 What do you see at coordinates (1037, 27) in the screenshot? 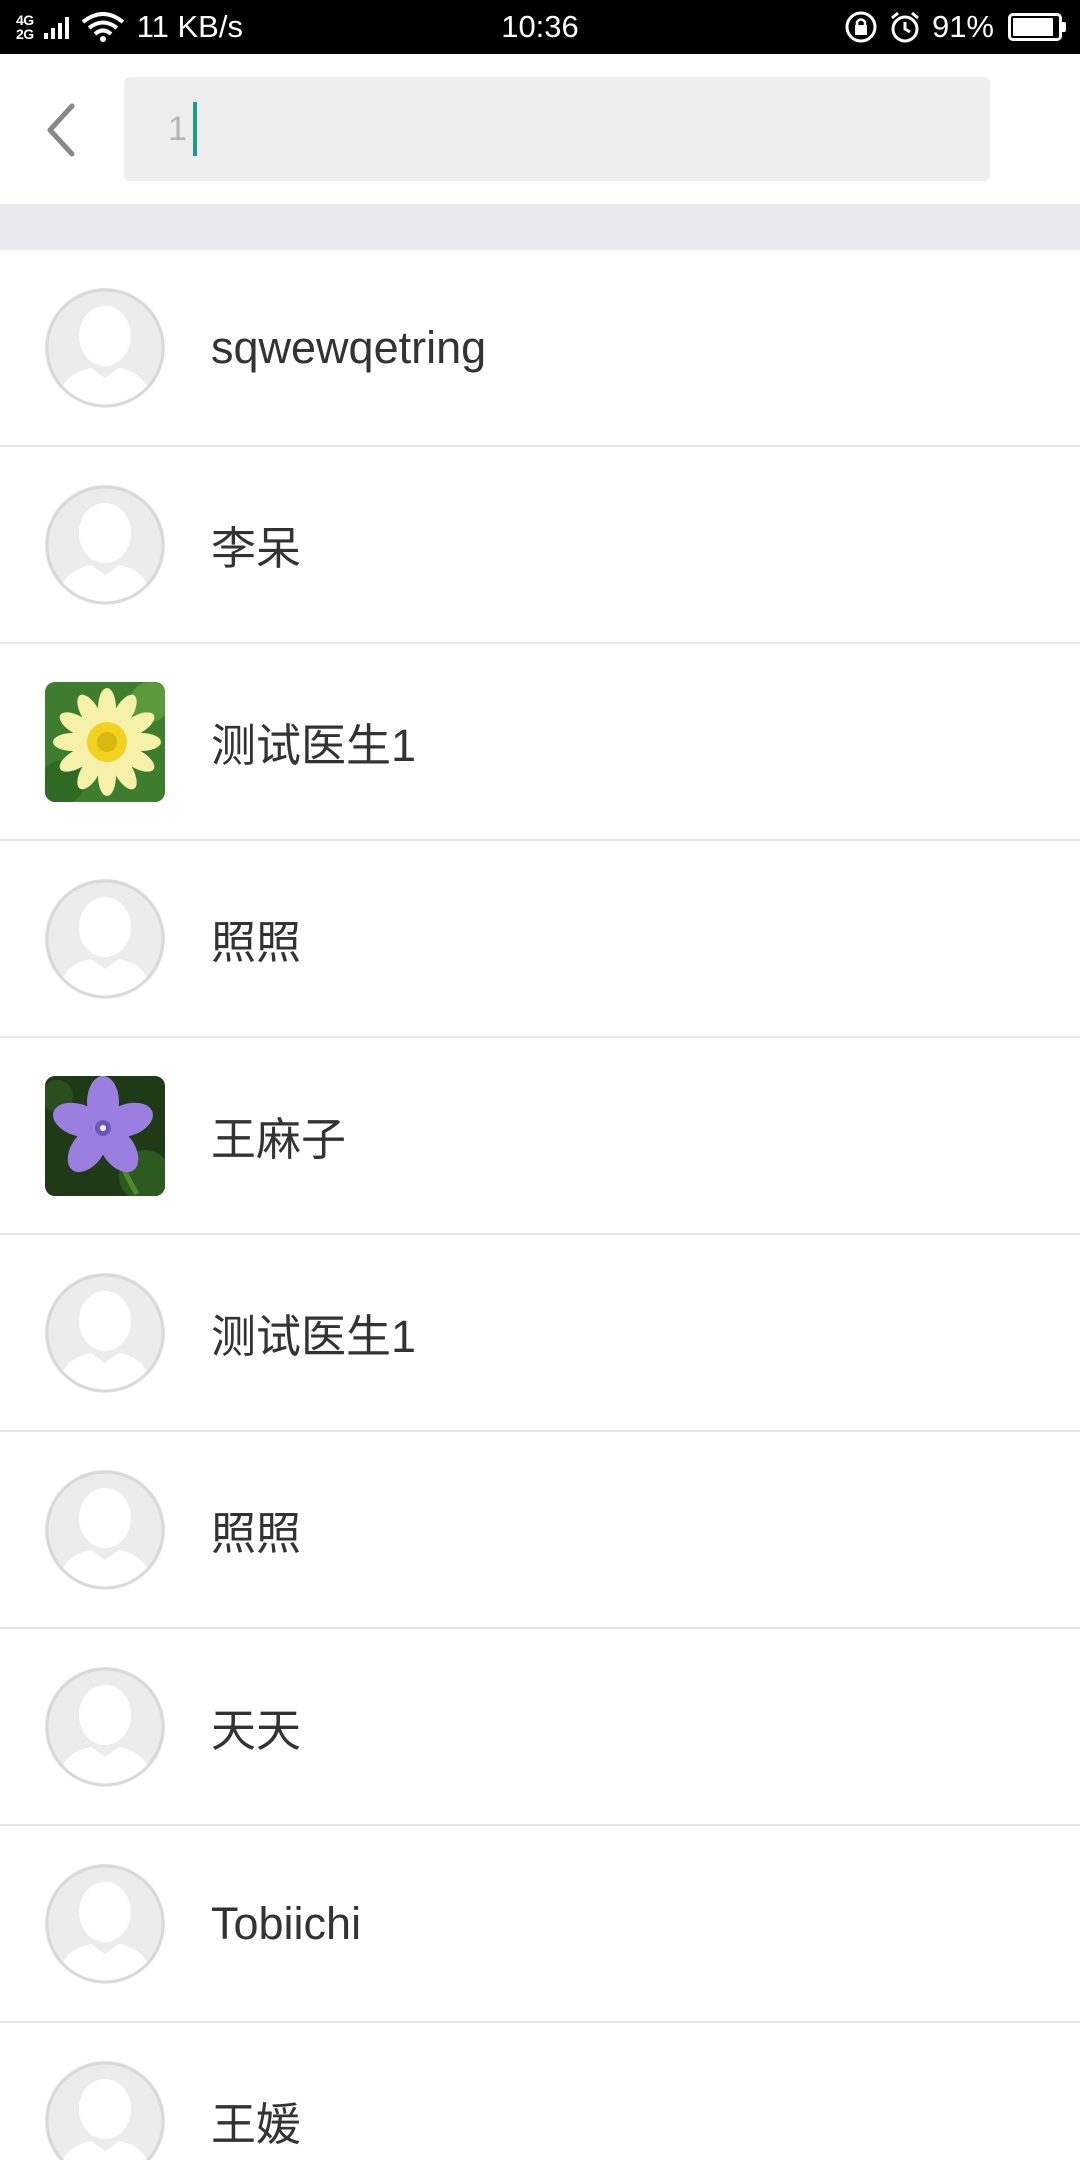
I see `battery-icon` at bounding box center [1037, 27].